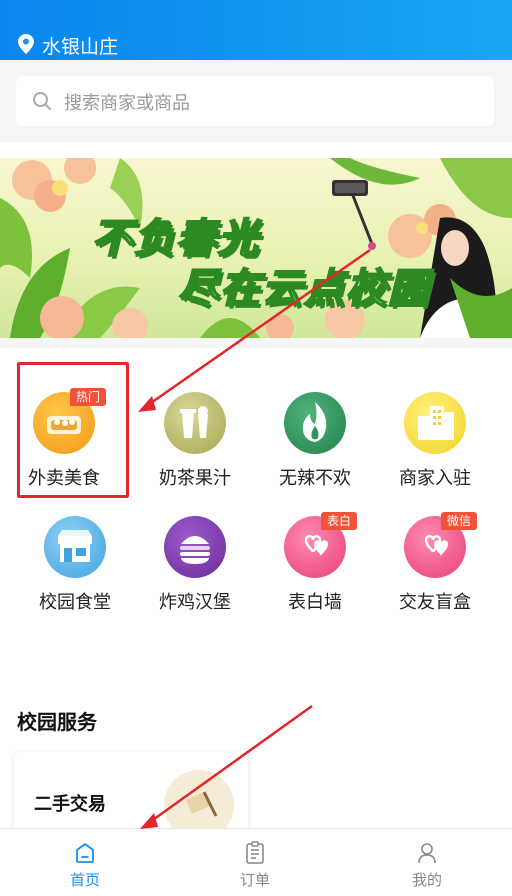  Describe the element at coordinates (435, 569) in the screenshot. I see `category-item-friend-blind-box: 微信 交友盲盒` at that location.